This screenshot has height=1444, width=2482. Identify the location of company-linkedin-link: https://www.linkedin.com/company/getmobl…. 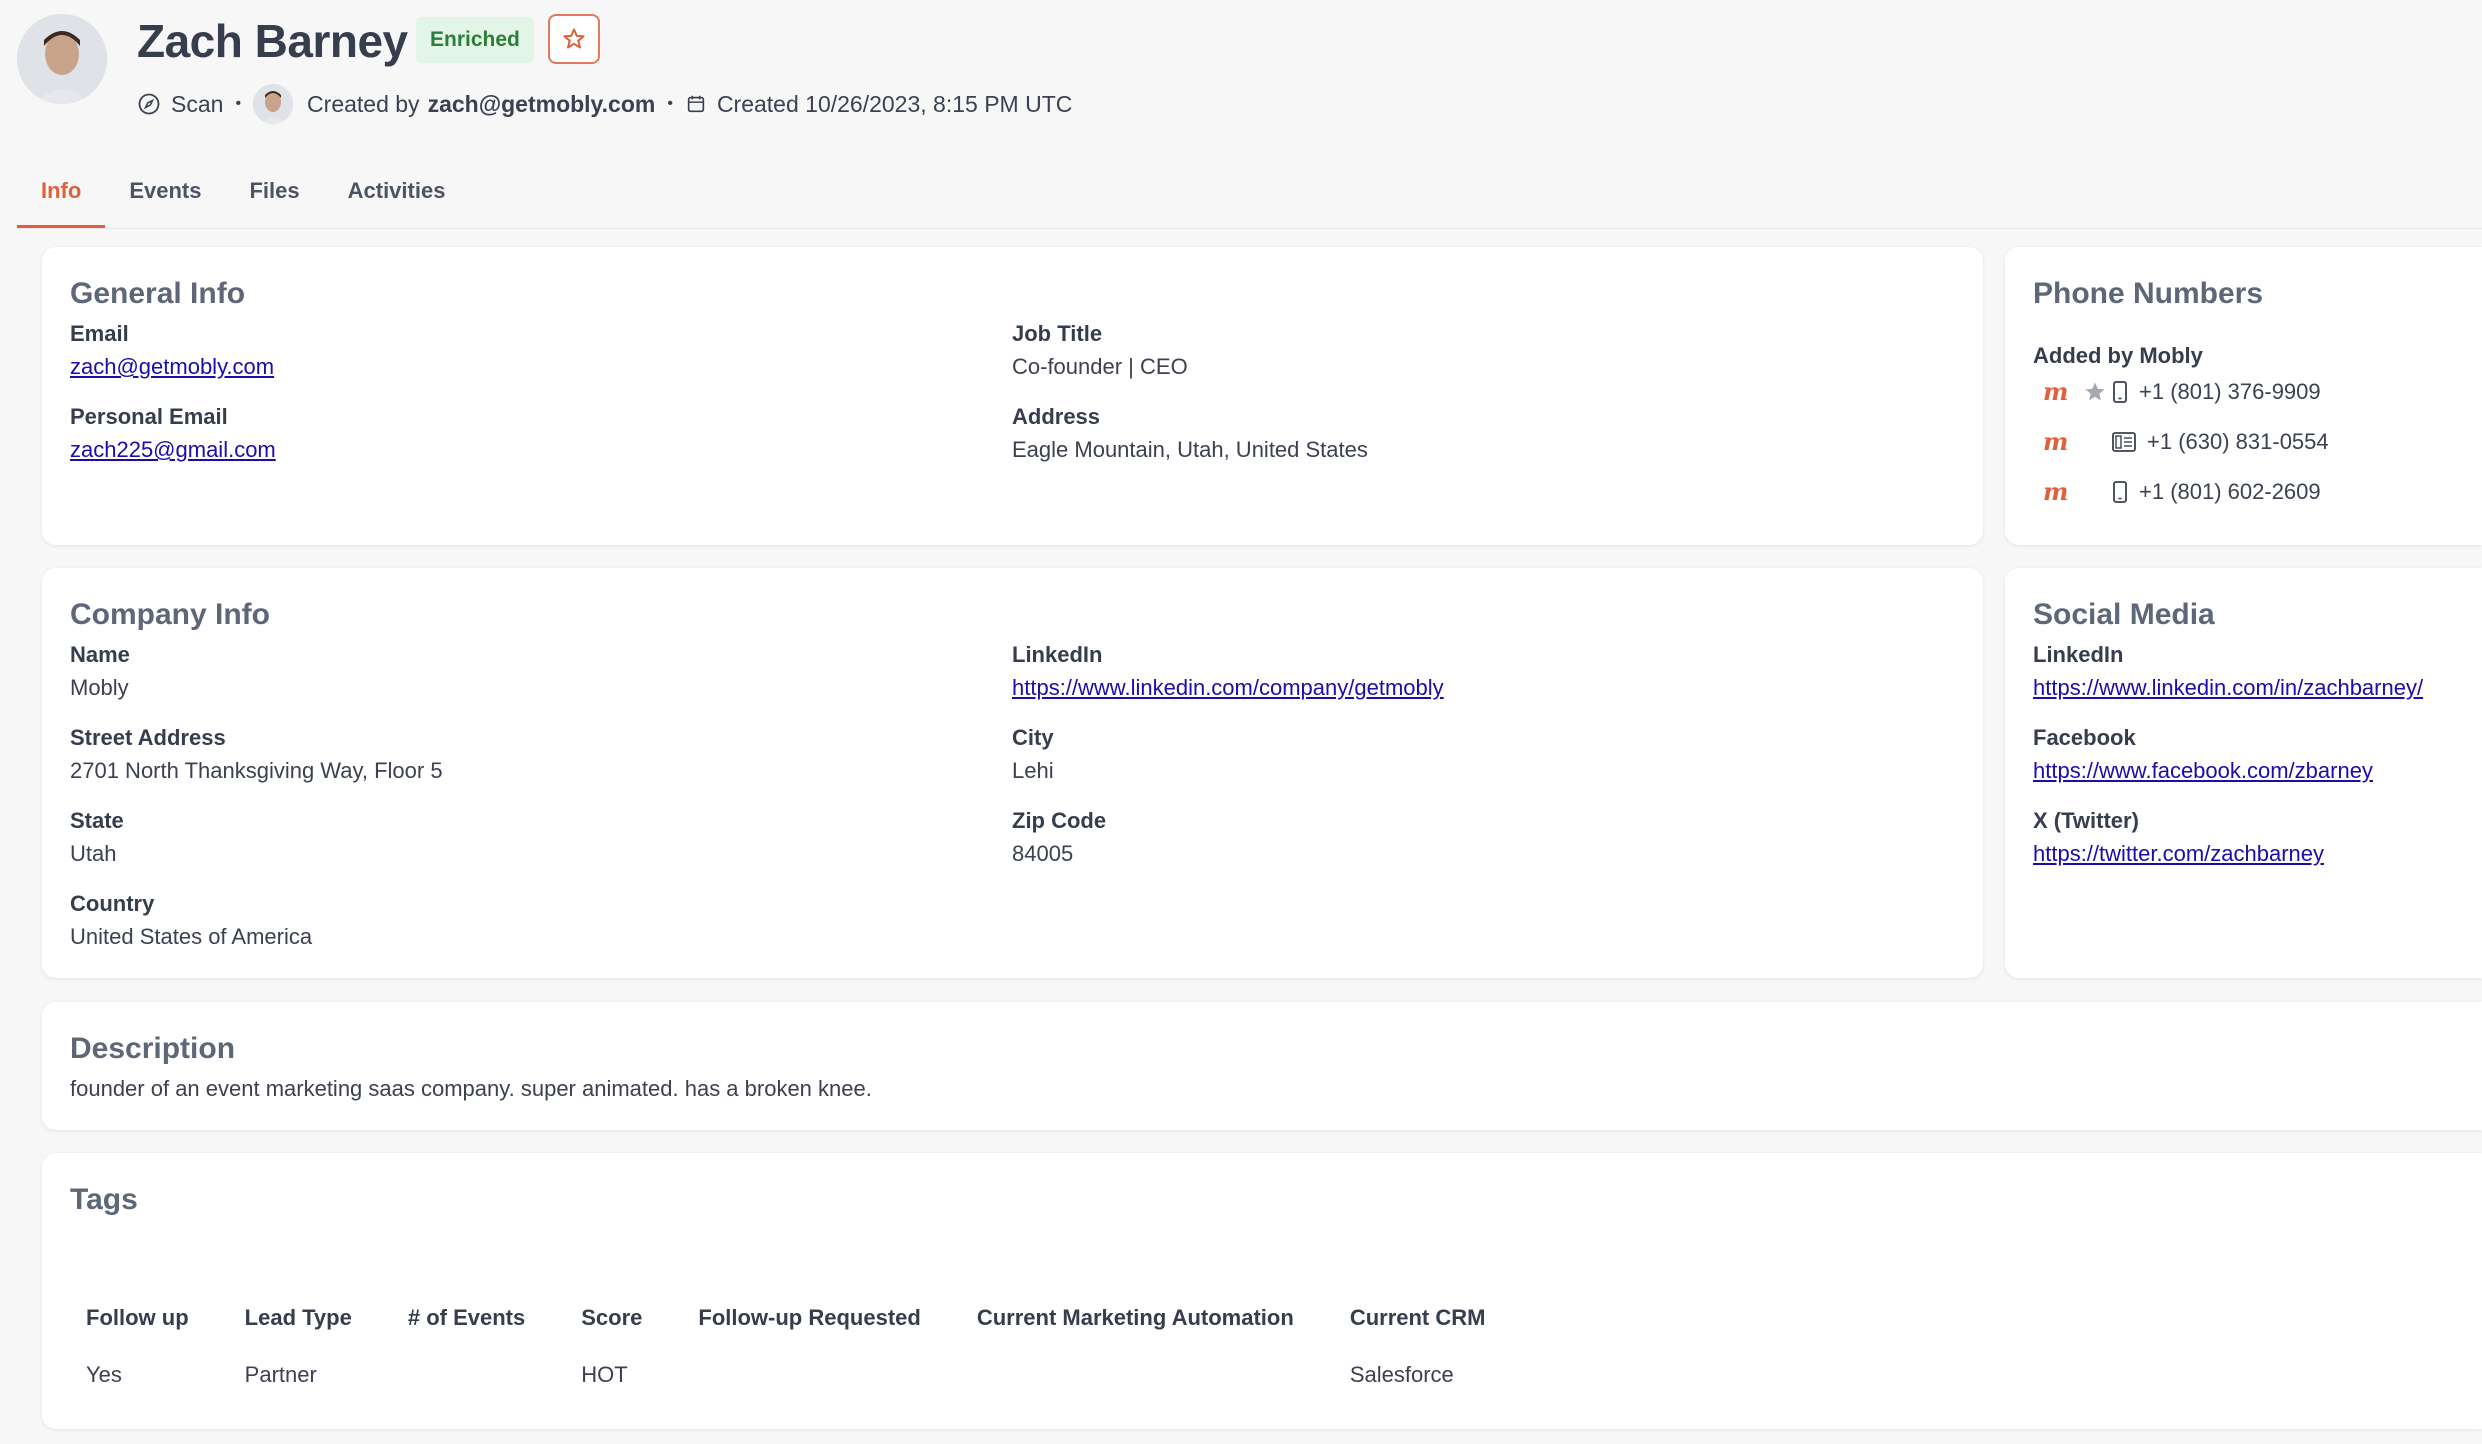
(1228, 688).